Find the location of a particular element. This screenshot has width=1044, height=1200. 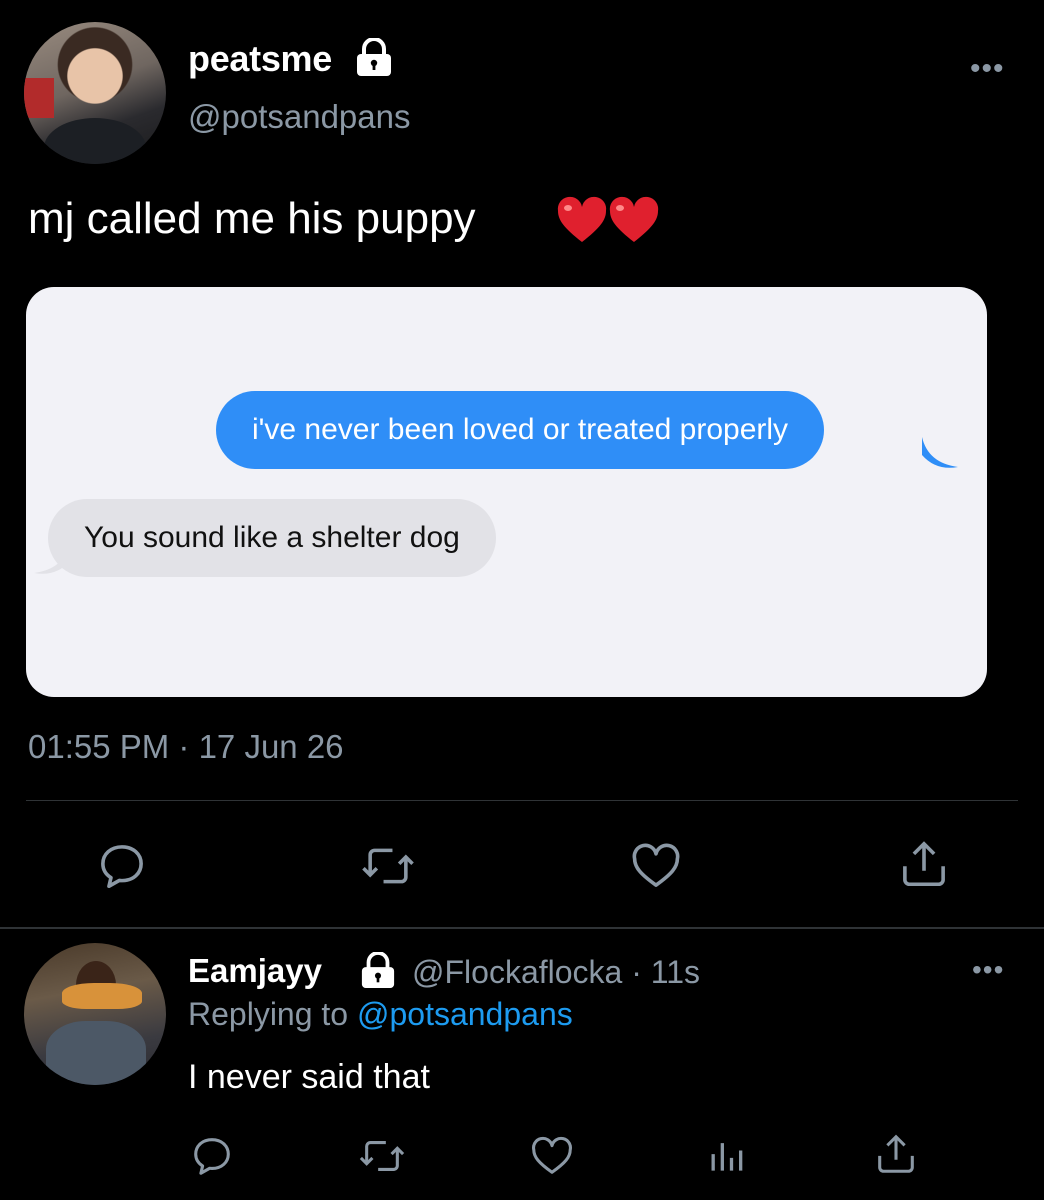

analytics-icon is located at coordinates (727, 1157).